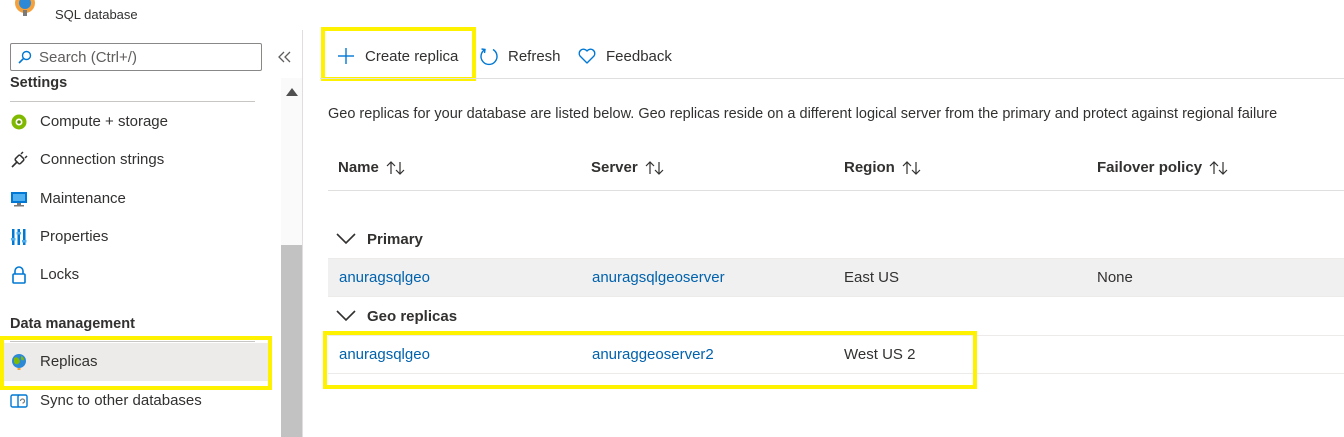 This screenshot has width=1344, height=437. I want to click on compute-storage-icon, so click(19, 122).